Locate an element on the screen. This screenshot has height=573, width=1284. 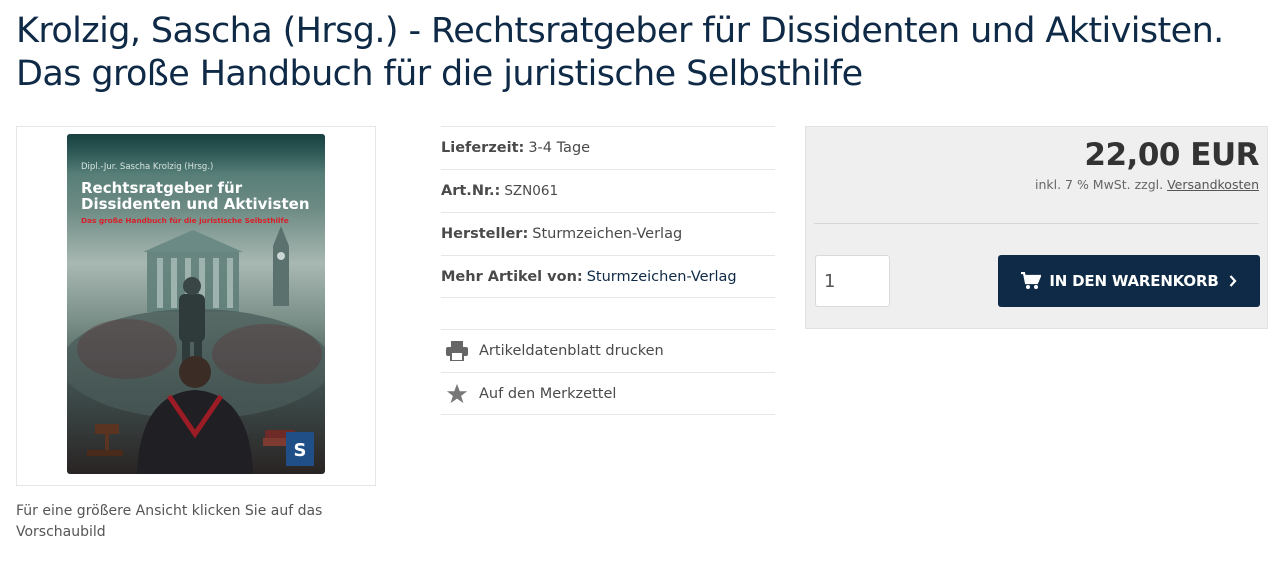
more-articles-link: Sturmzeichen-Verlag is located at coordinates (662, 277).